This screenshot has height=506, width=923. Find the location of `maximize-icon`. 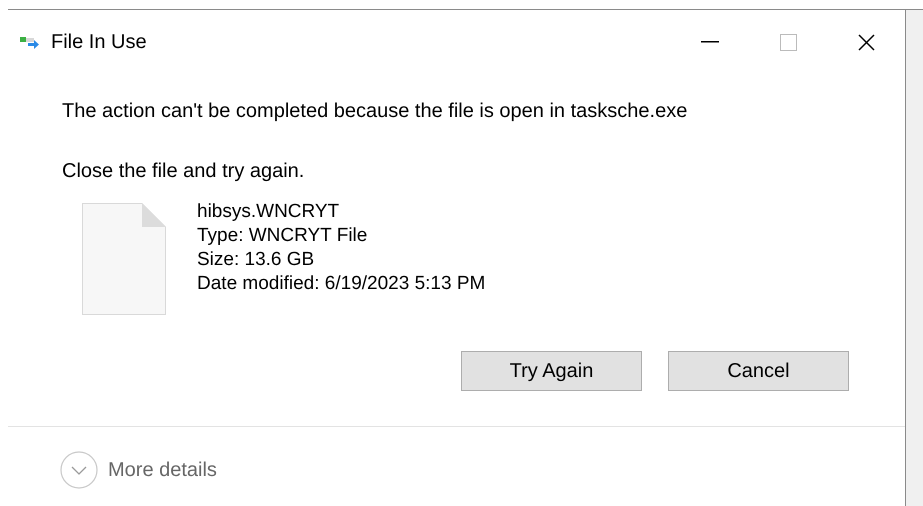

maximize-icon is located at coordinates (788, 42).